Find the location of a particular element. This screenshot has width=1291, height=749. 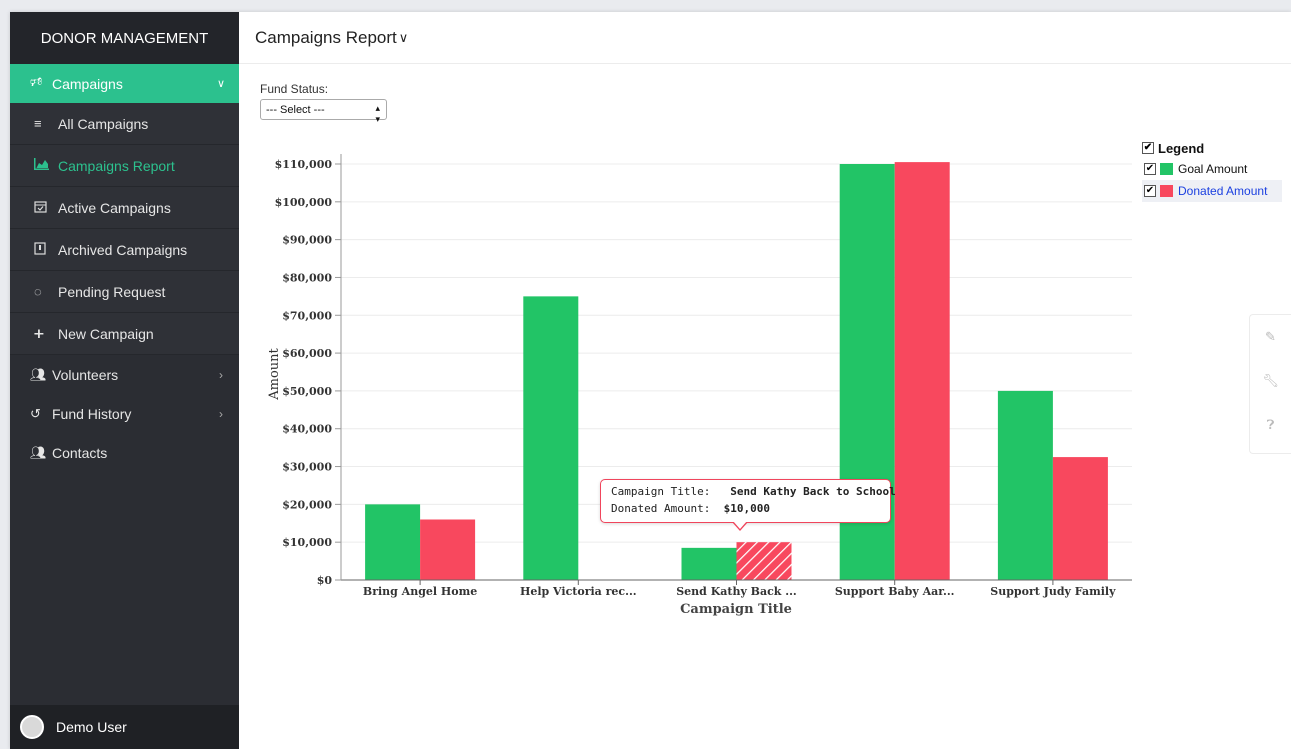

chart-tools-panel: ✎ 🔧︎ ❓︎ is located at coordinates (1270, 384).